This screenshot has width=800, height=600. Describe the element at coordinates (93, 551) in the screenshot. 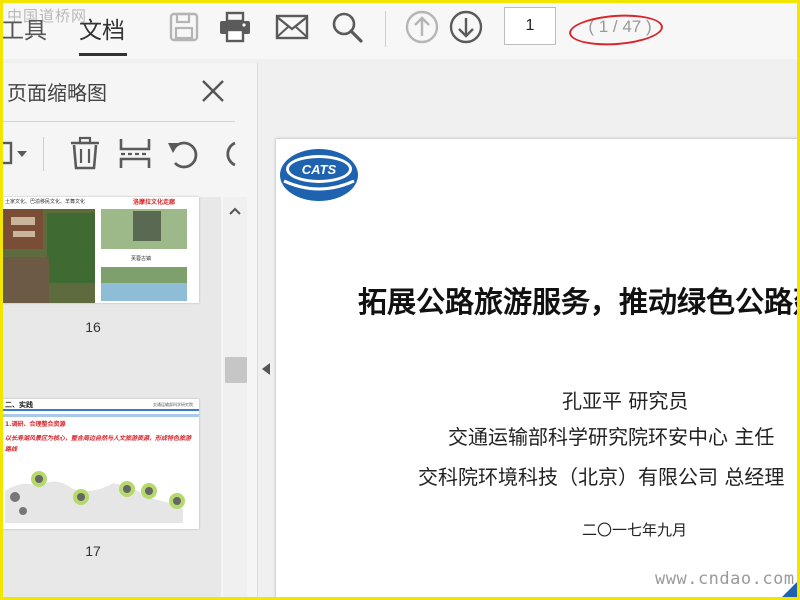

I see `thumbnail-17-label: 17` at that location.